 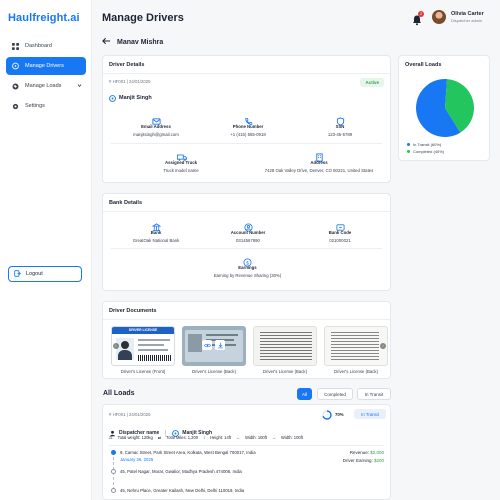 I want to click on revenue-value: $2,000, so click(x=377, y=452).